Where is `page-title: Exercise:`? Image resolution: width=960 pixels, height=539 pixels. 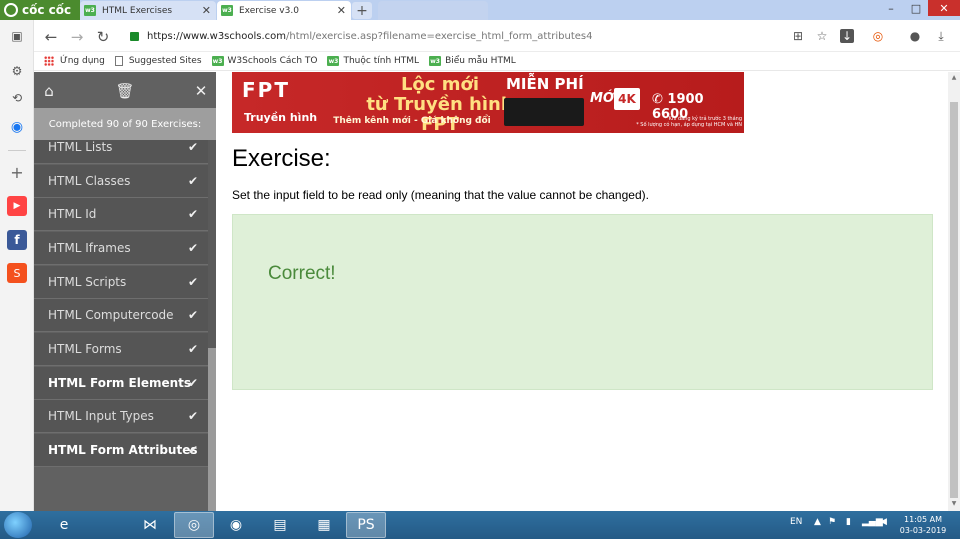
page-title: Exercise: is located at coordinates (281, 158).